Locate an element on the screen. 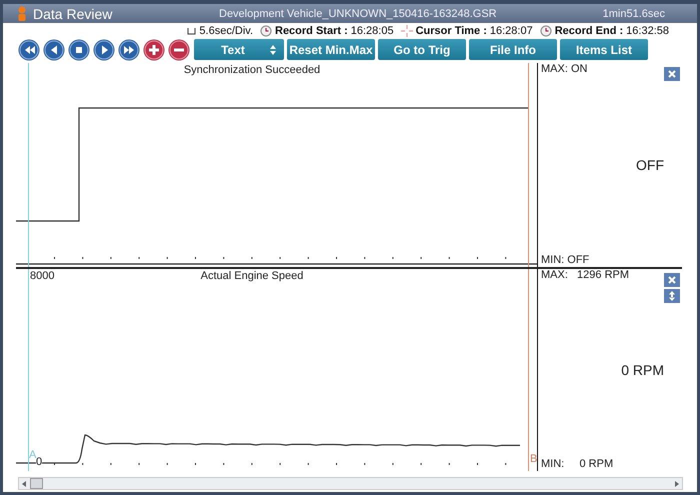 This screenshot has height=495, width=700. toolbar-button: Go to Trig is located at coordinates (422, 49).